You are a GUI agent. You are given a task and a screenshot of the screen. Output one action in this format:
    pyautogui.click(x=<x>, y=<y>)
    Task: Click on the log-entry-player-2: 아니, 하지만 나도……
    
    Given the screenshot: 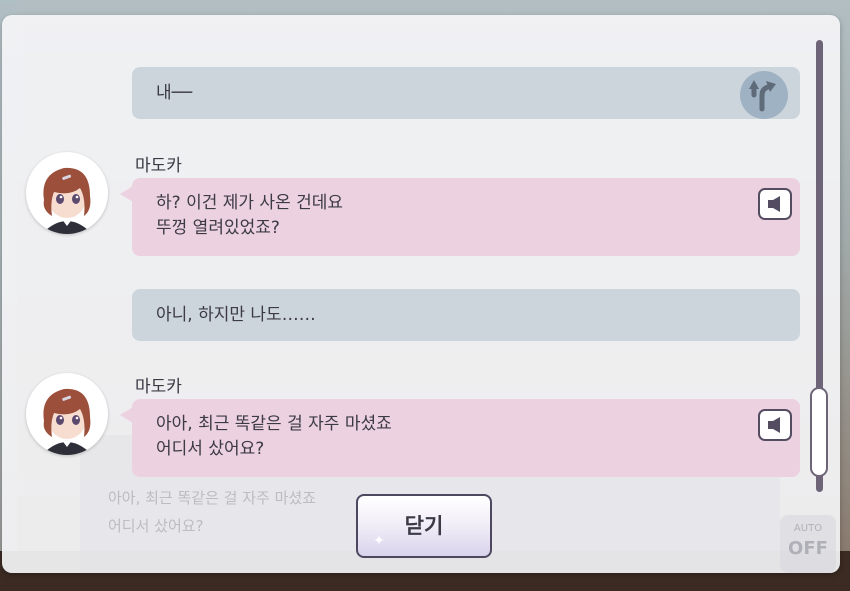 What is the action you would take?
    pyautogui.click(x=466, y=315)
    